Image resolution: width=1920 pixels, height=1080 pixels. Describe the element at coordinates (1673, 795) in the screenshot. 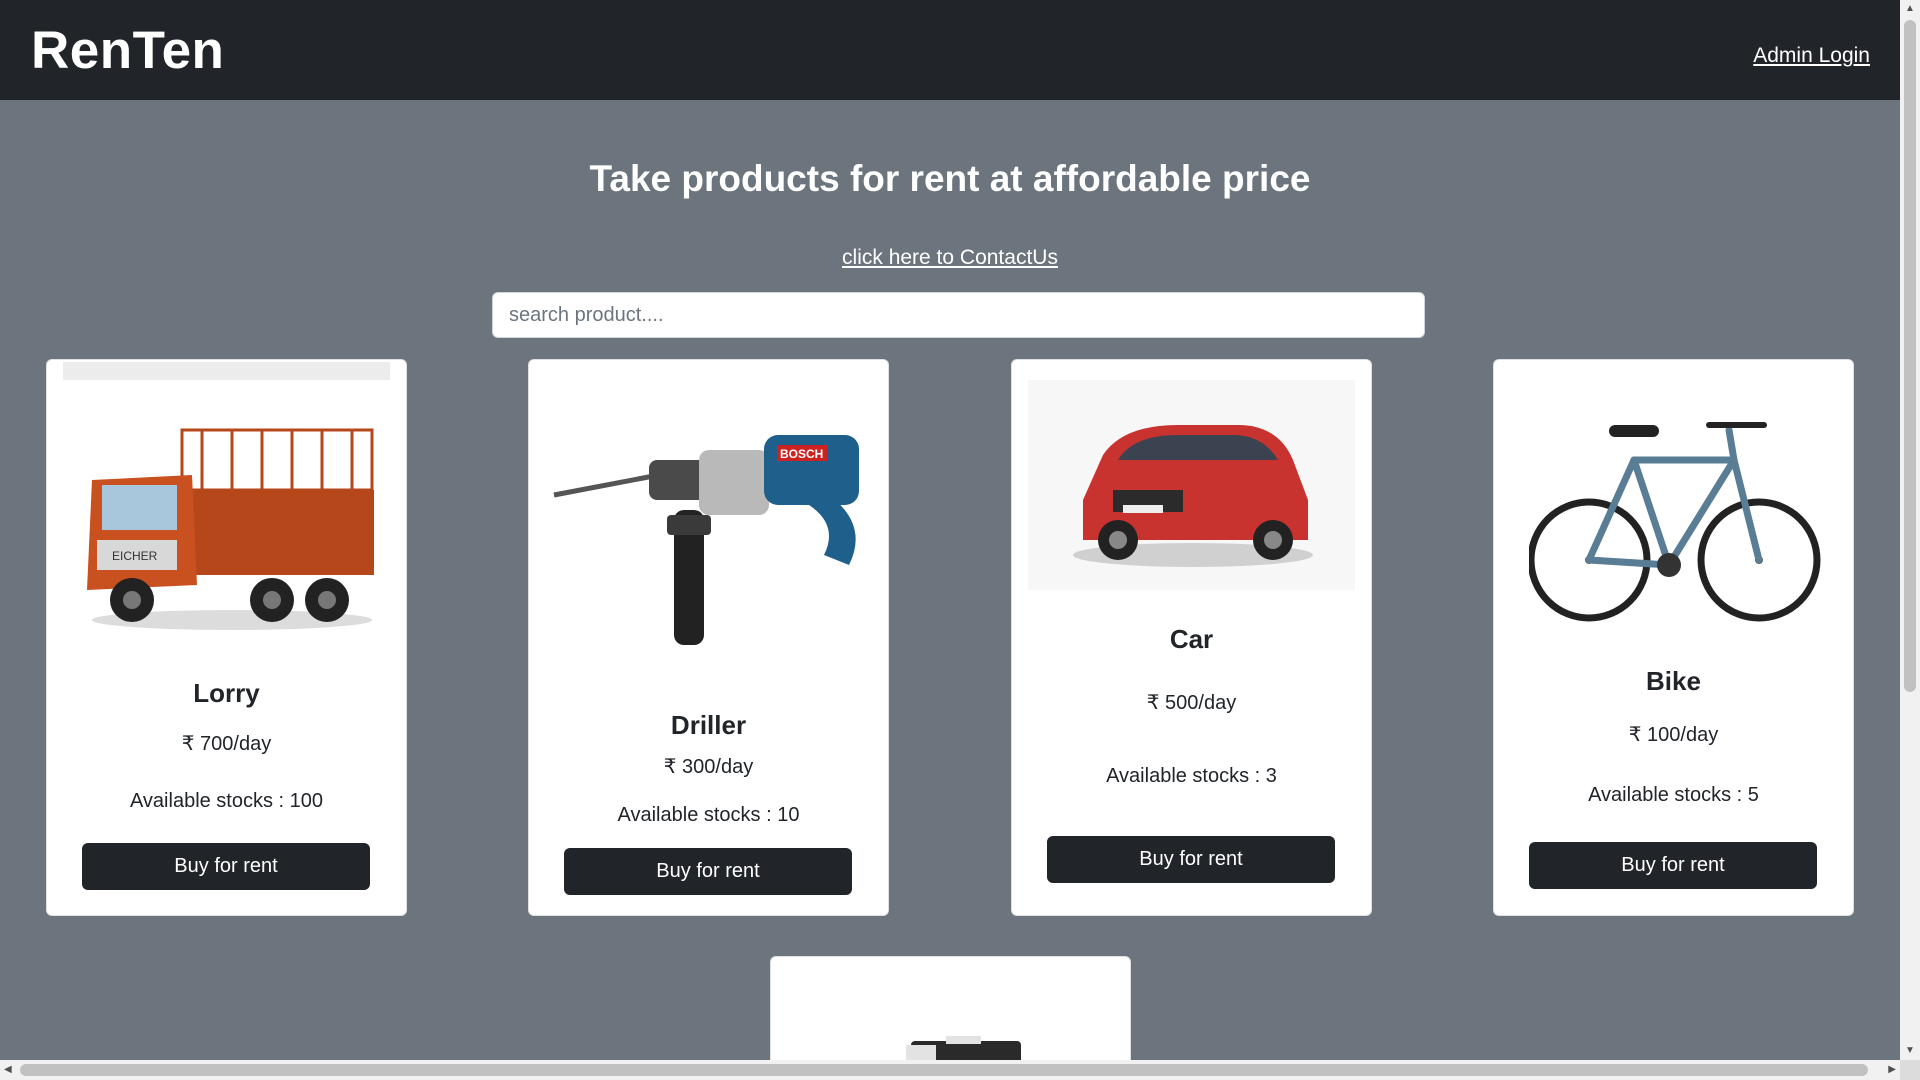

I see `product-stock: Available stocks : 5` at that location.